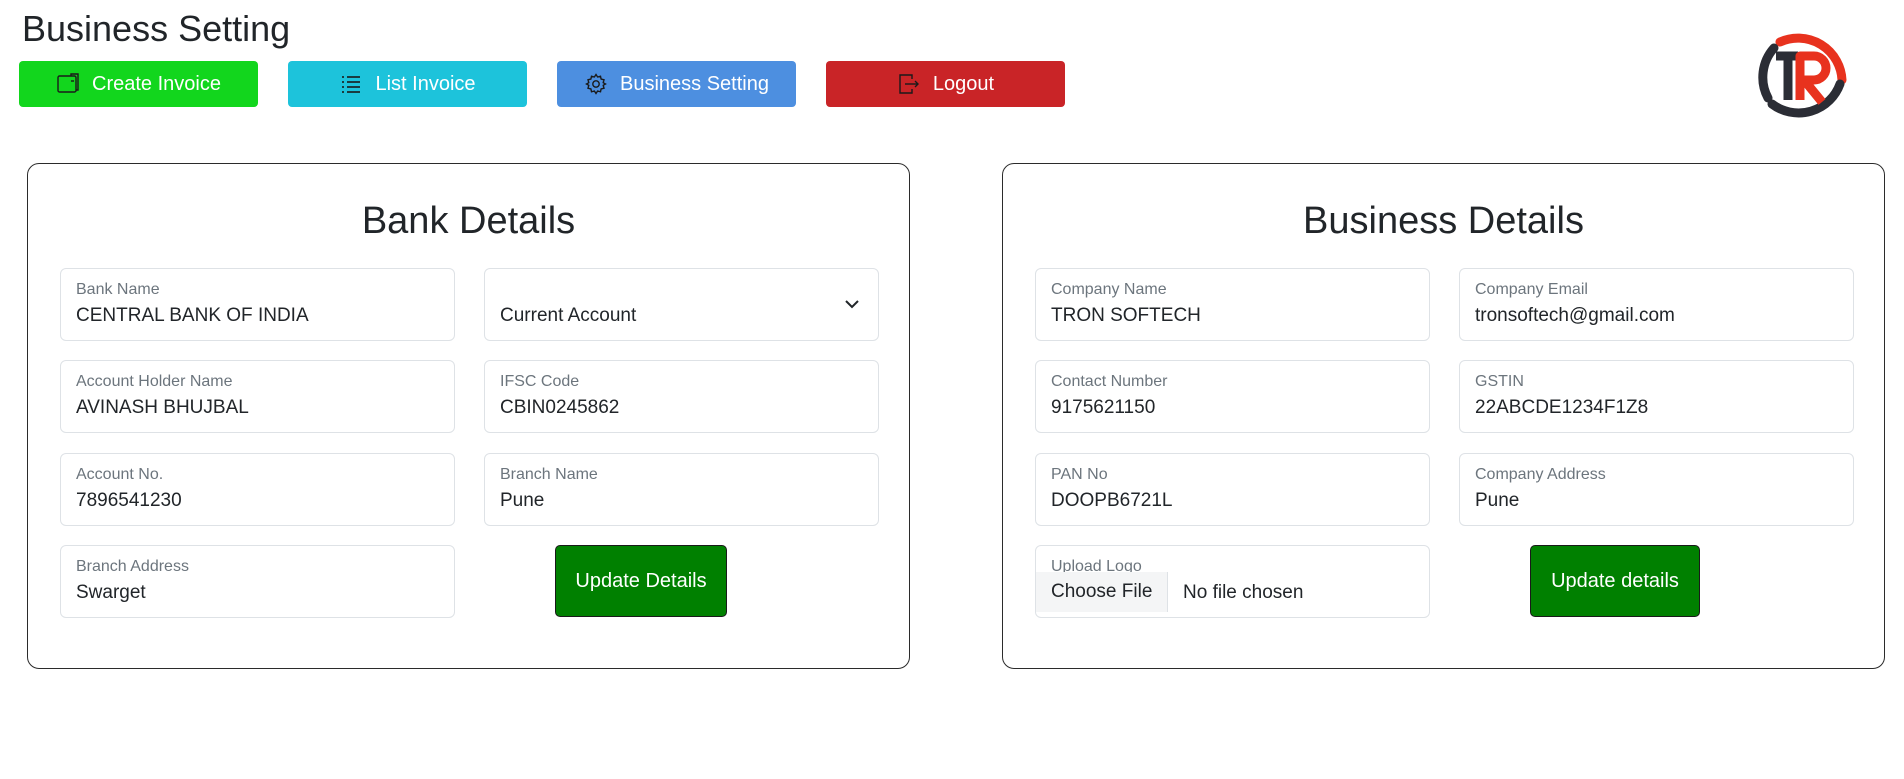 The height and width of the screenshot is (779, 1904). I want to click on bank-details-title: Bank Details, so click(468, 221).